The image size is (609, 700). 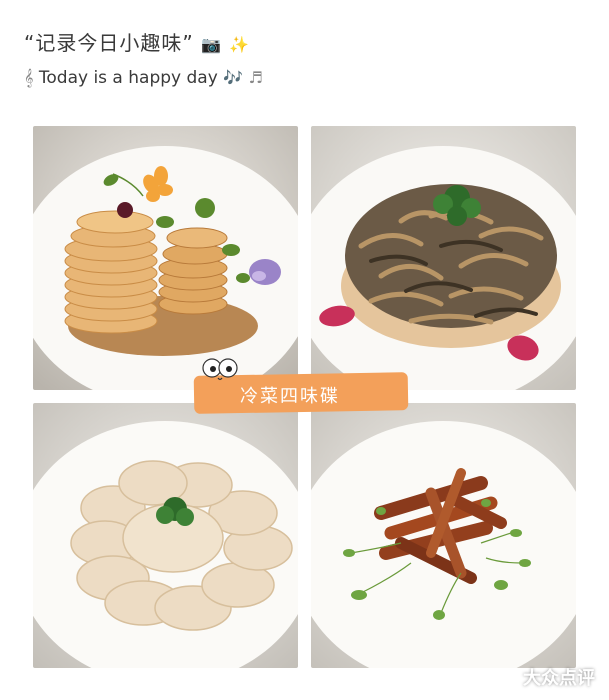 What do you see at coordinates (29, 77) in the screenshot?
I see `music-score-icon: 𝄞` at bounding box center [29, 77].